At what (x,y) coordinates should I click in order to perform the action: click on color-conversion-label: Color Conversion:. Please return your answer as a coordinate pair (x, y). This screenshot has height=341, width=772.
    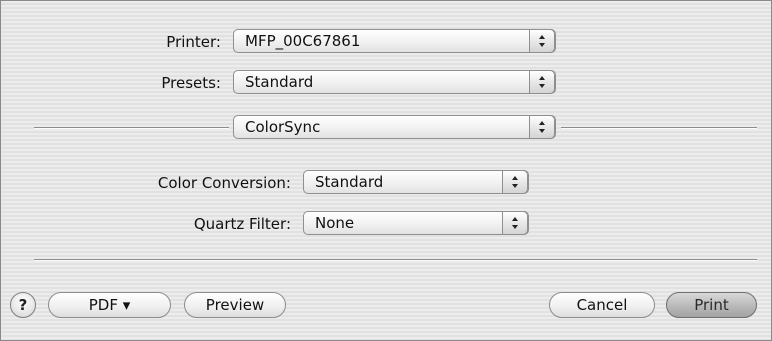
    Looking at the image, I should click on (224, 183).